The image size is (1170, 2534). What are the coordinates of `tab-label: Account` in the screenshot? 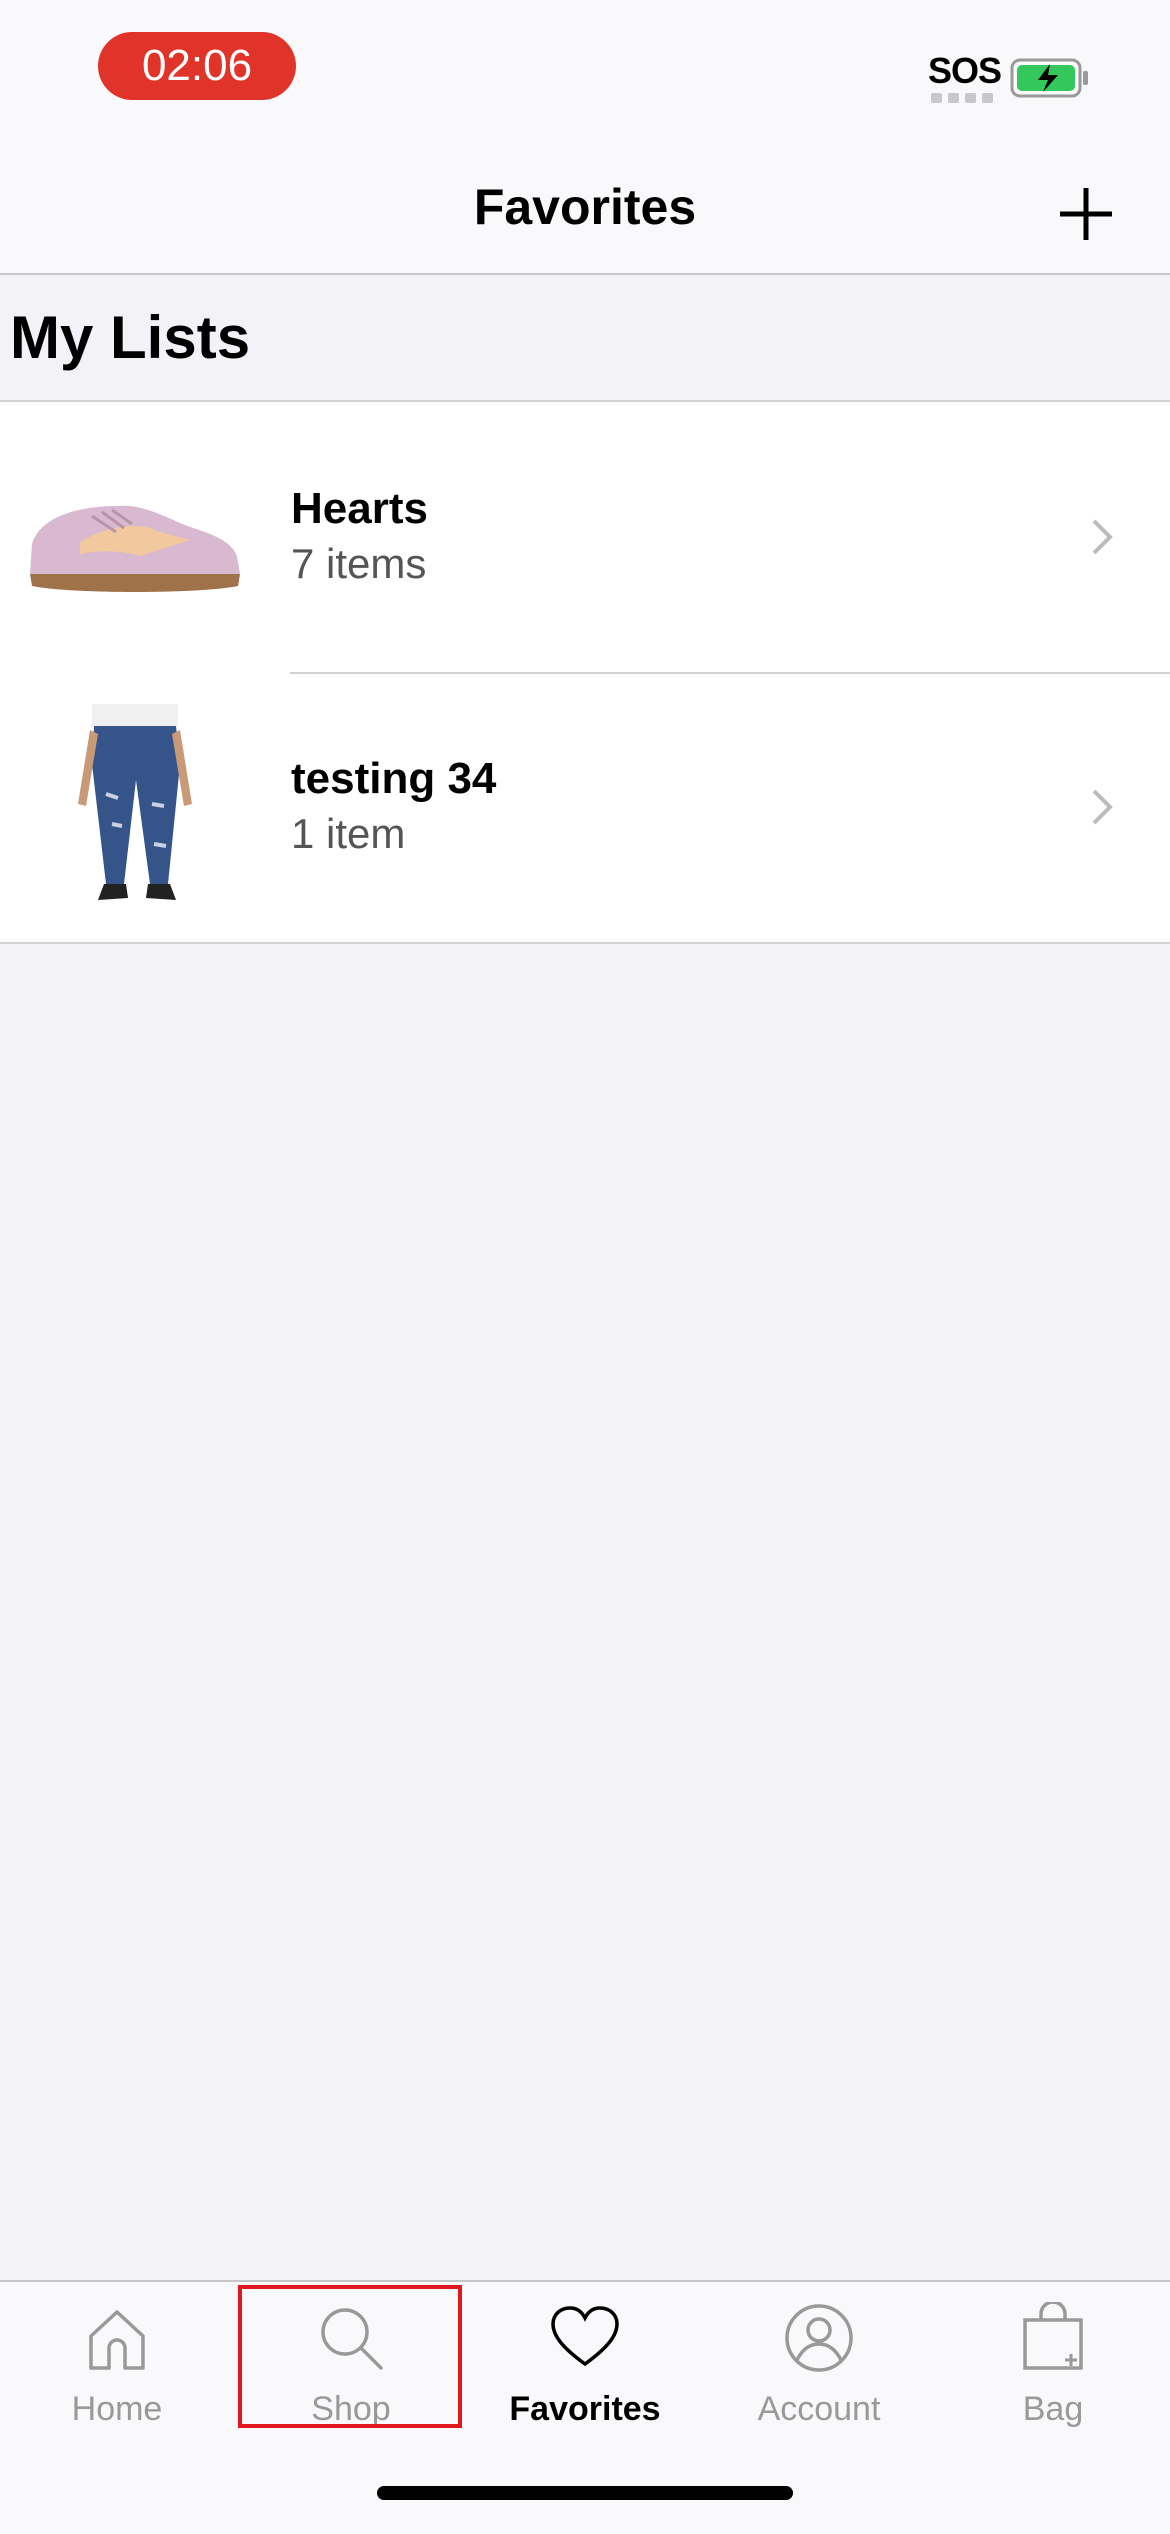 It's located at (819, 2409).